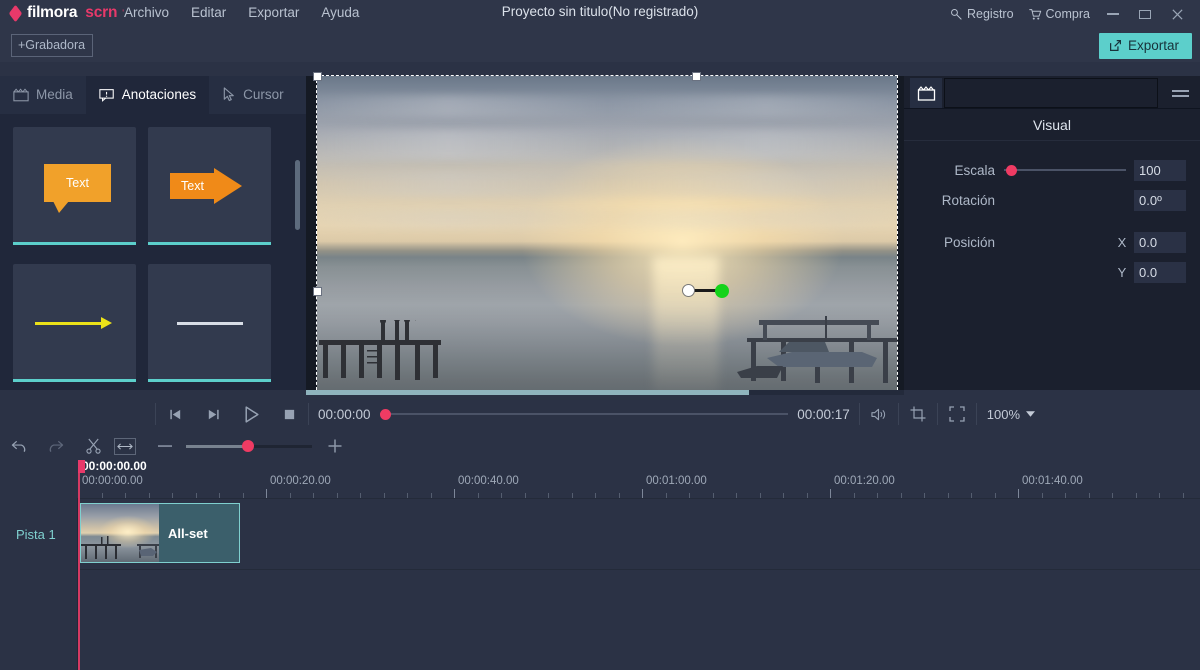  What do you see at coordinates (1052, 200) in the screenshot?
I see `rotation-row: Rotación` at bounding box center [1052, 200].